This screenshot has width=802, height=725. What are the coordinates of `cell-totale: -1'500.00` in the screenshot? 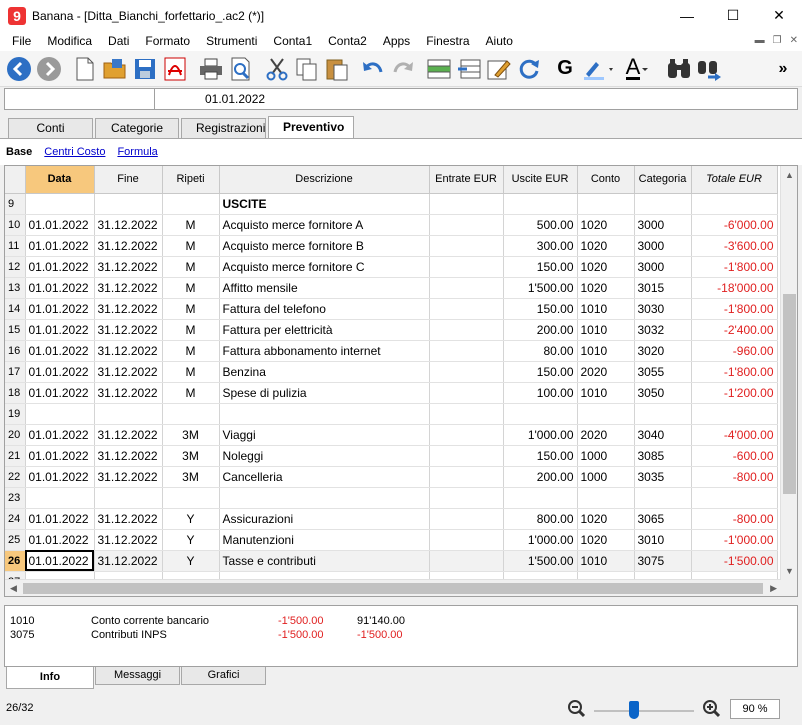 It's located at (734, 561).